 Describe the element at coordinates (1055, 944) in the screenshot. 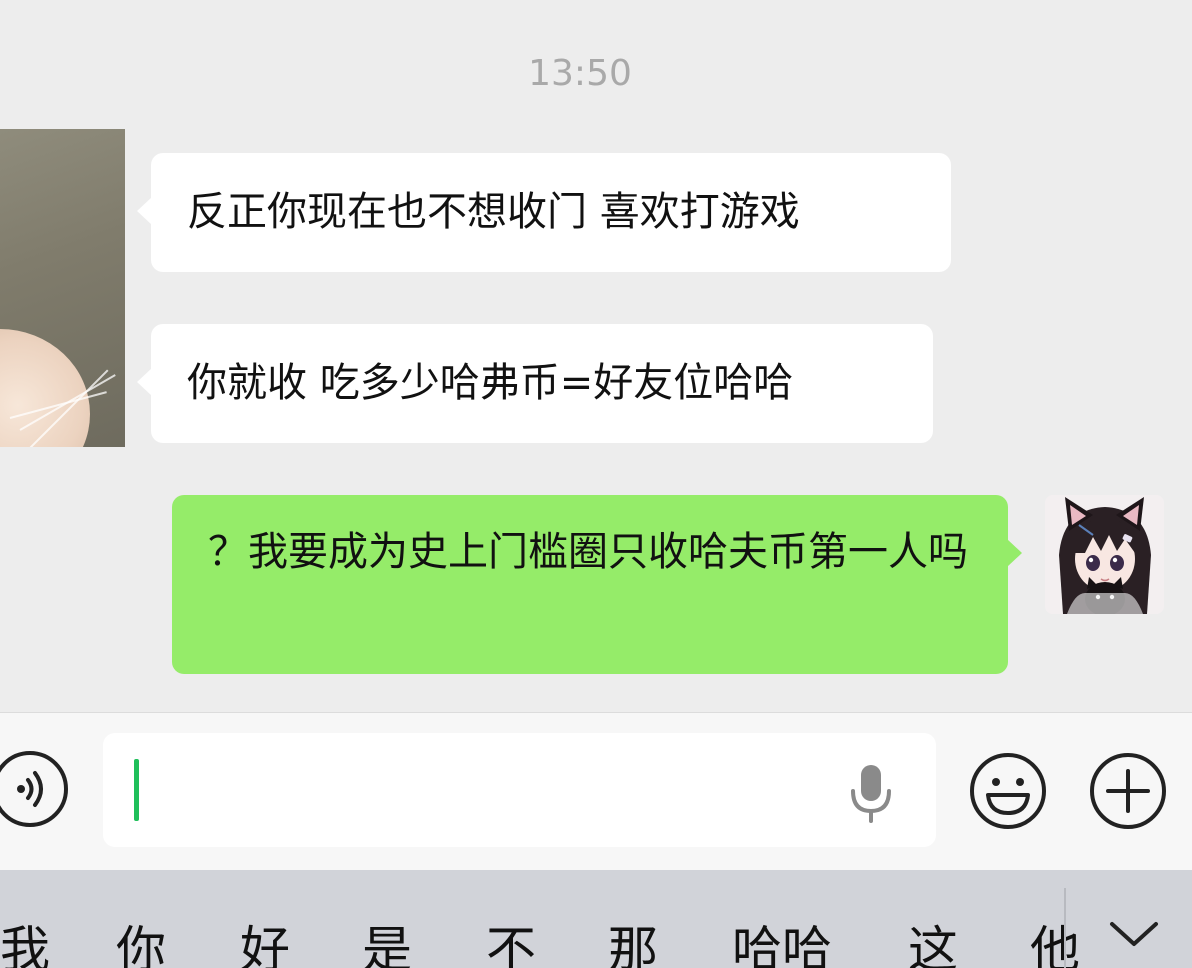

I see `candidate-word: 他` at that location.